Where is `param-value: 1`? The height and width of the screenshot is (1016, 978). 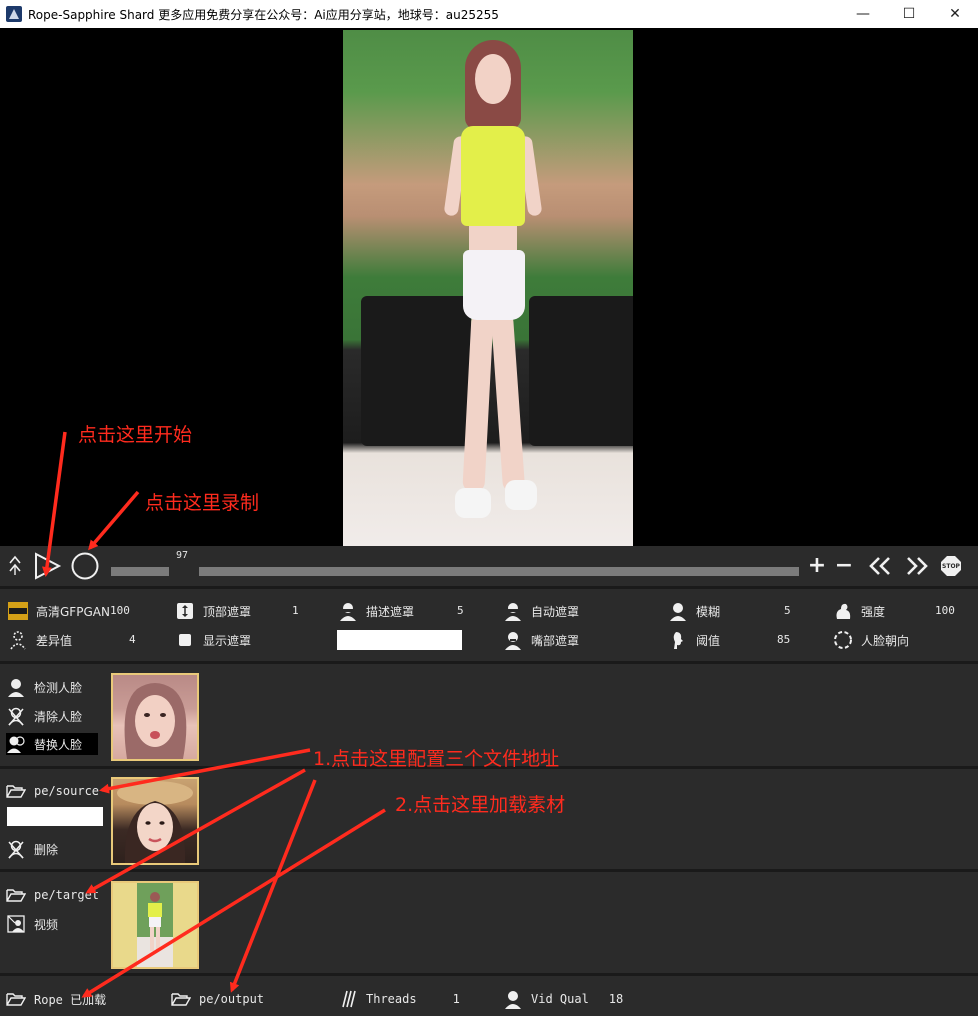
param-value: 1 is located at coordinates (295, 610).